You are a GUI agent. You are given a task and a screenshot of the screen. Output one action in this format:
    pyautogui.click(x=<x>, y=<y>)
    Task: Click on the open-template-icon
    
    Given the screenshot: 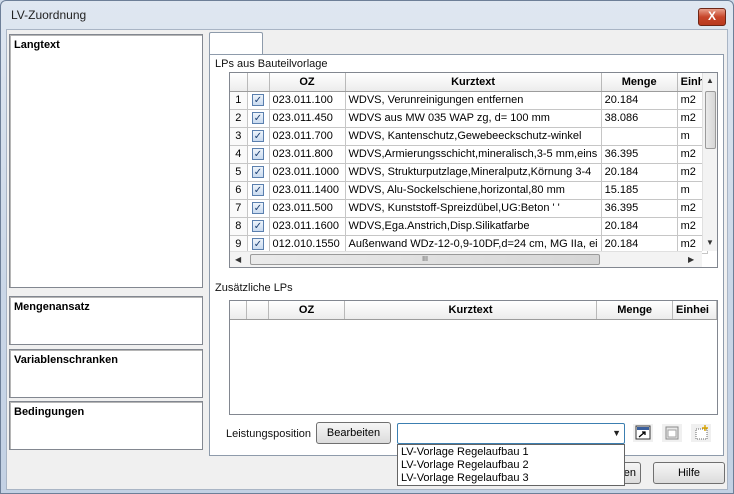 What is the action you would take?
    pyautogui.click(x=643, y=432)
    